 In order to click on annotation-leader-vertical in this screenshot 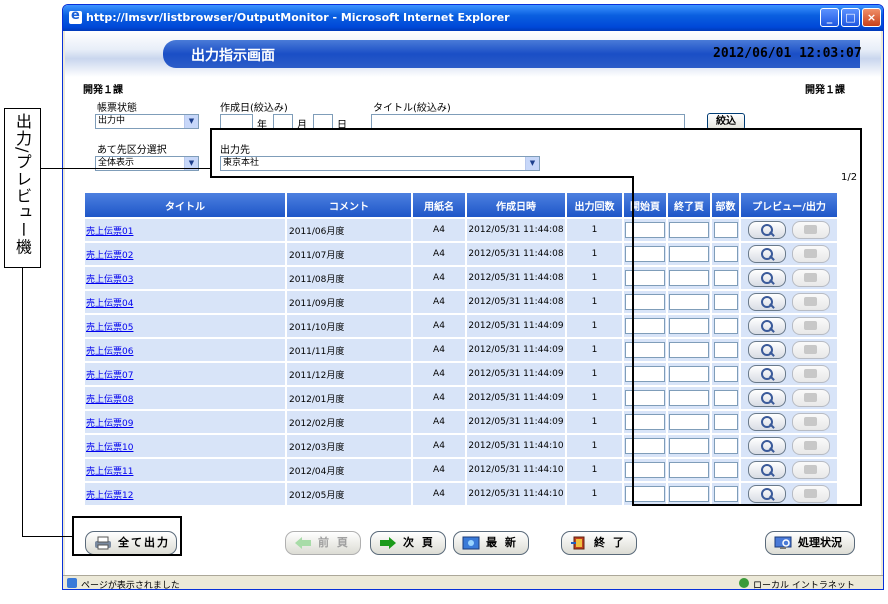, I will do `click(22, 402)`.